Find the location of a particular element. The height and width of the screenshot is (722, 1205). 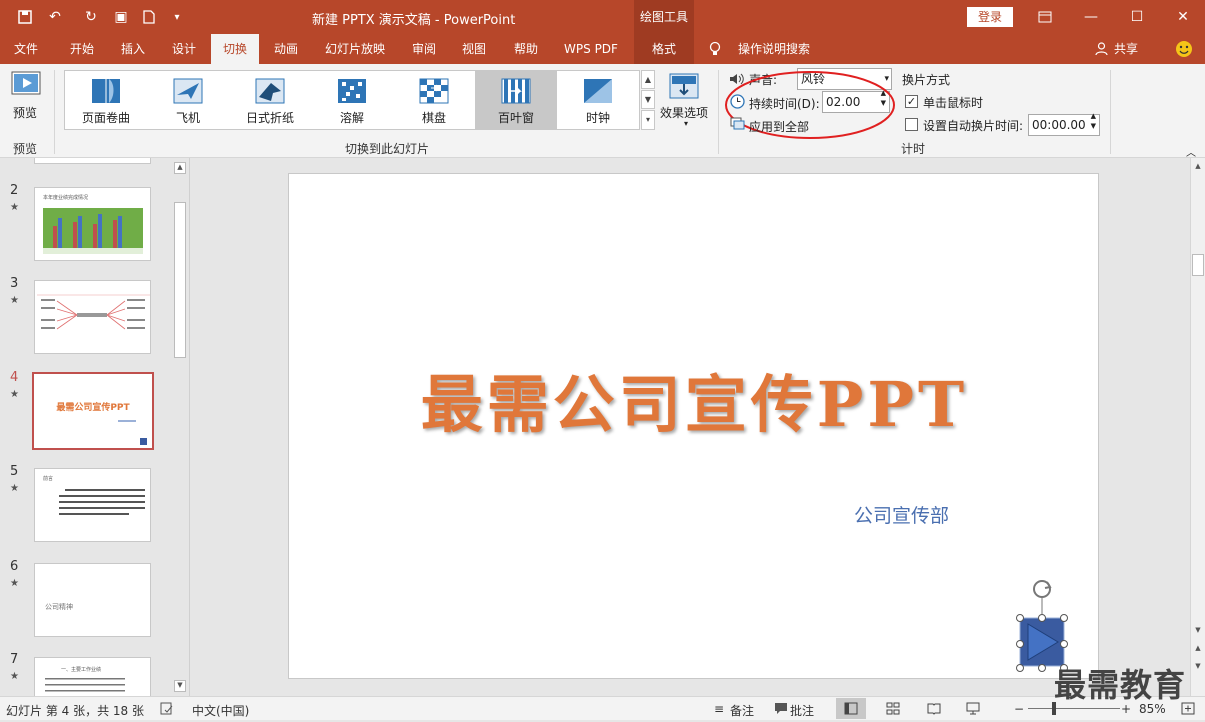

undo-icon: ↶ is located at coordinates (55, 17).